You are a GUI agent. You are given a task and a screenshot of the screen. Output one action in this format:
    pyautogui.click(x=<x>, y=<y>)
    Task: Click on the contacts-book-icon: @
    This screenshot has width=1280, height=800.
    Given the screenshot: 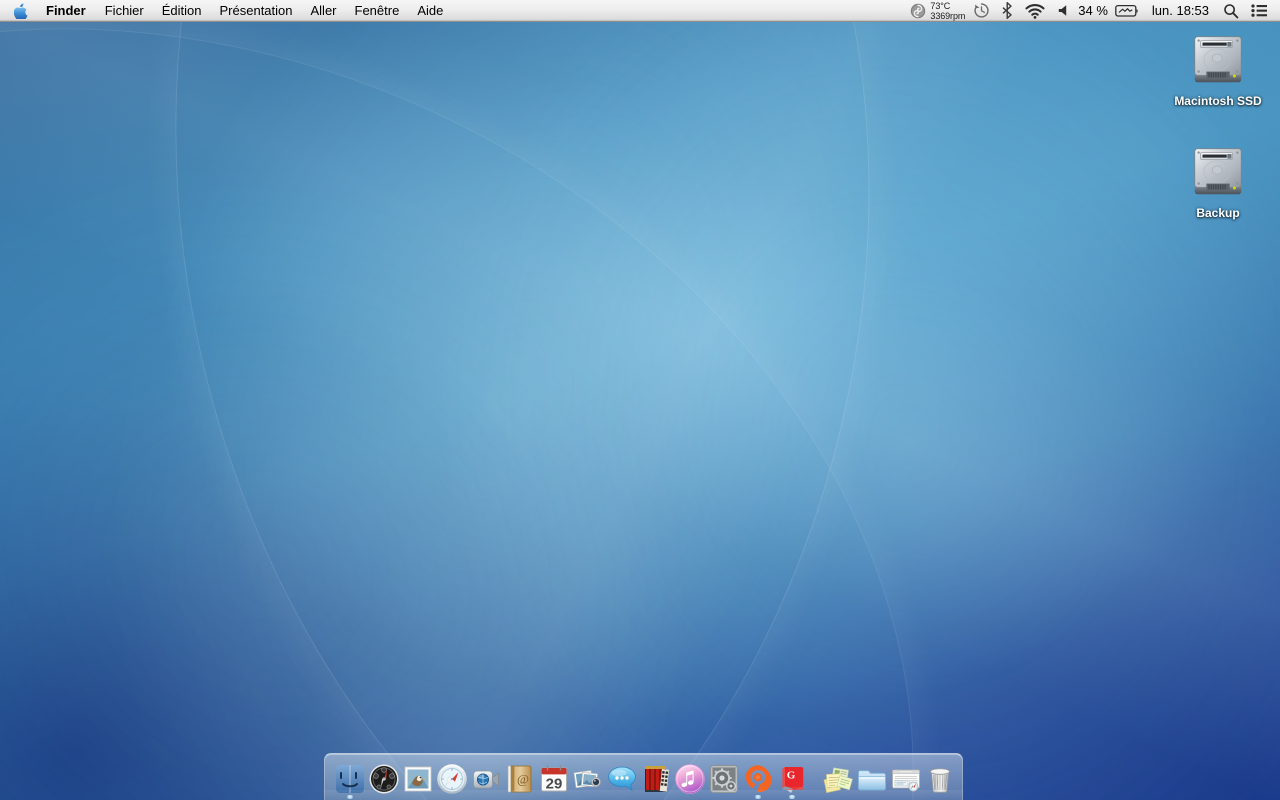 What is the action you would take?
    pyautogui.click(x=519, y=779)
    